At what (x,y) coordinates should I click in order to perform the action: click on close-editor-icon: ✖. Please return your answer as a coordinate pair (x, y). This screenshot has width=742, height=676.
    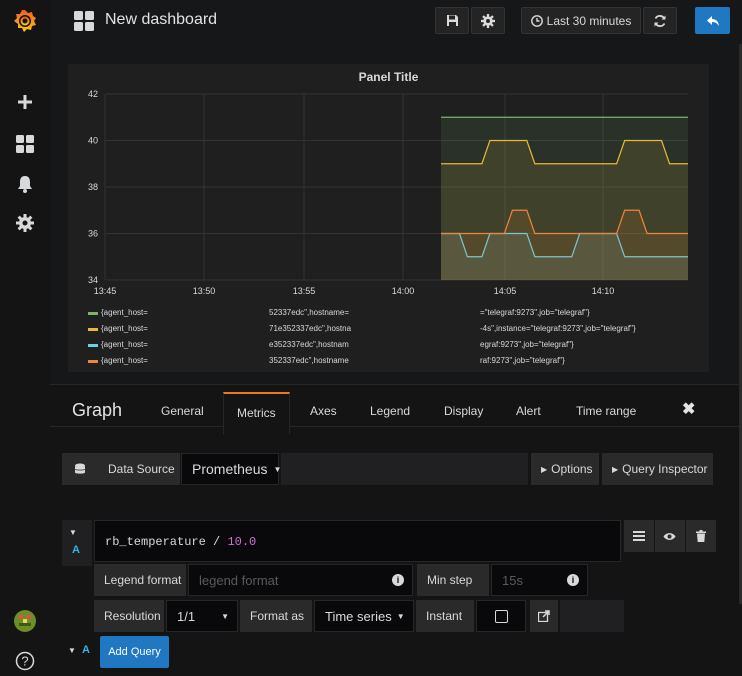
    Looking at the image, I should click on (688, 409).